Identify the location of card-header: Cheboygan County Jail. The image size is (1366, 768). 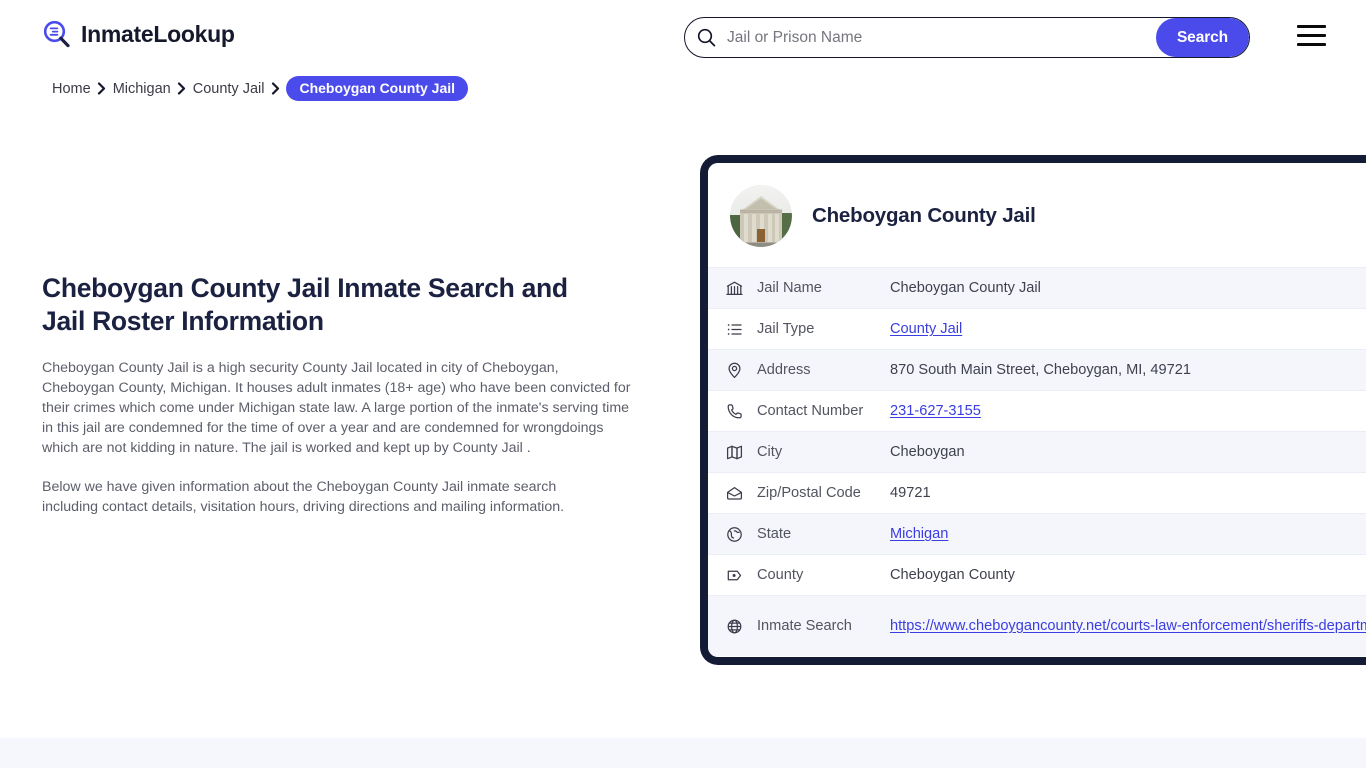
(1037, 215).